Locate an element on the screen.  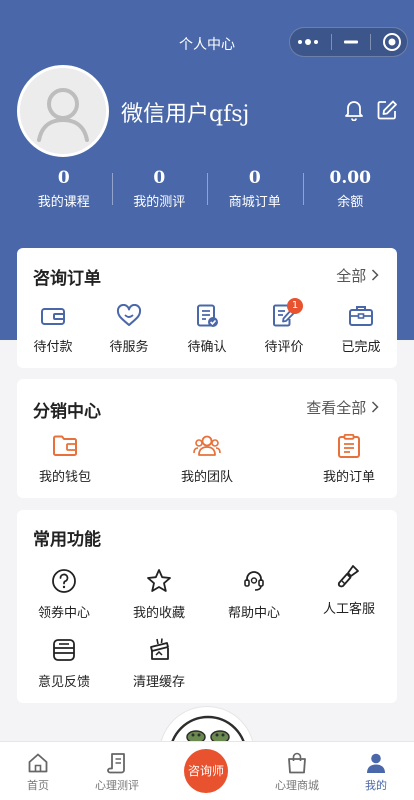
bell-icon is located at coordinates (354, 110).